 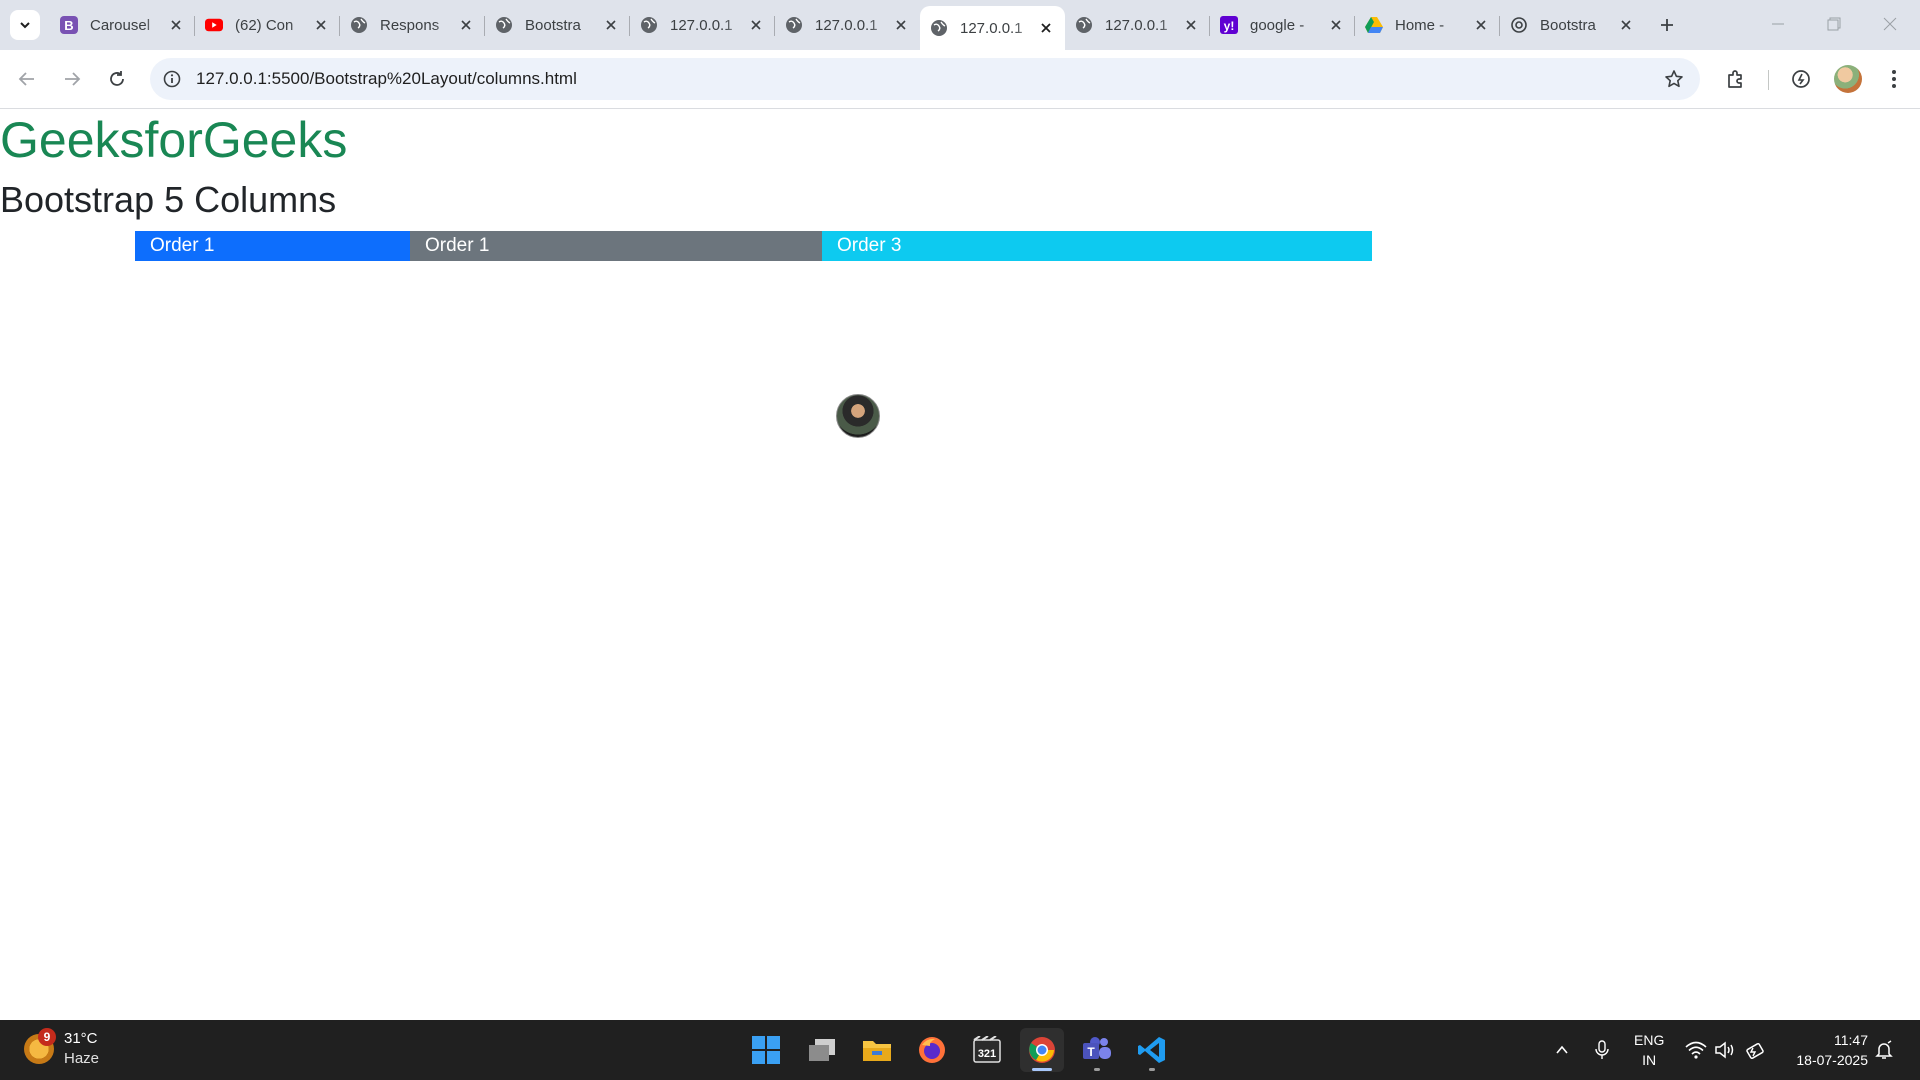 What do you see at coordinates (1667, 25) in the screenshot?
I see `new-tab-button` at bounding box center [1667, 25].